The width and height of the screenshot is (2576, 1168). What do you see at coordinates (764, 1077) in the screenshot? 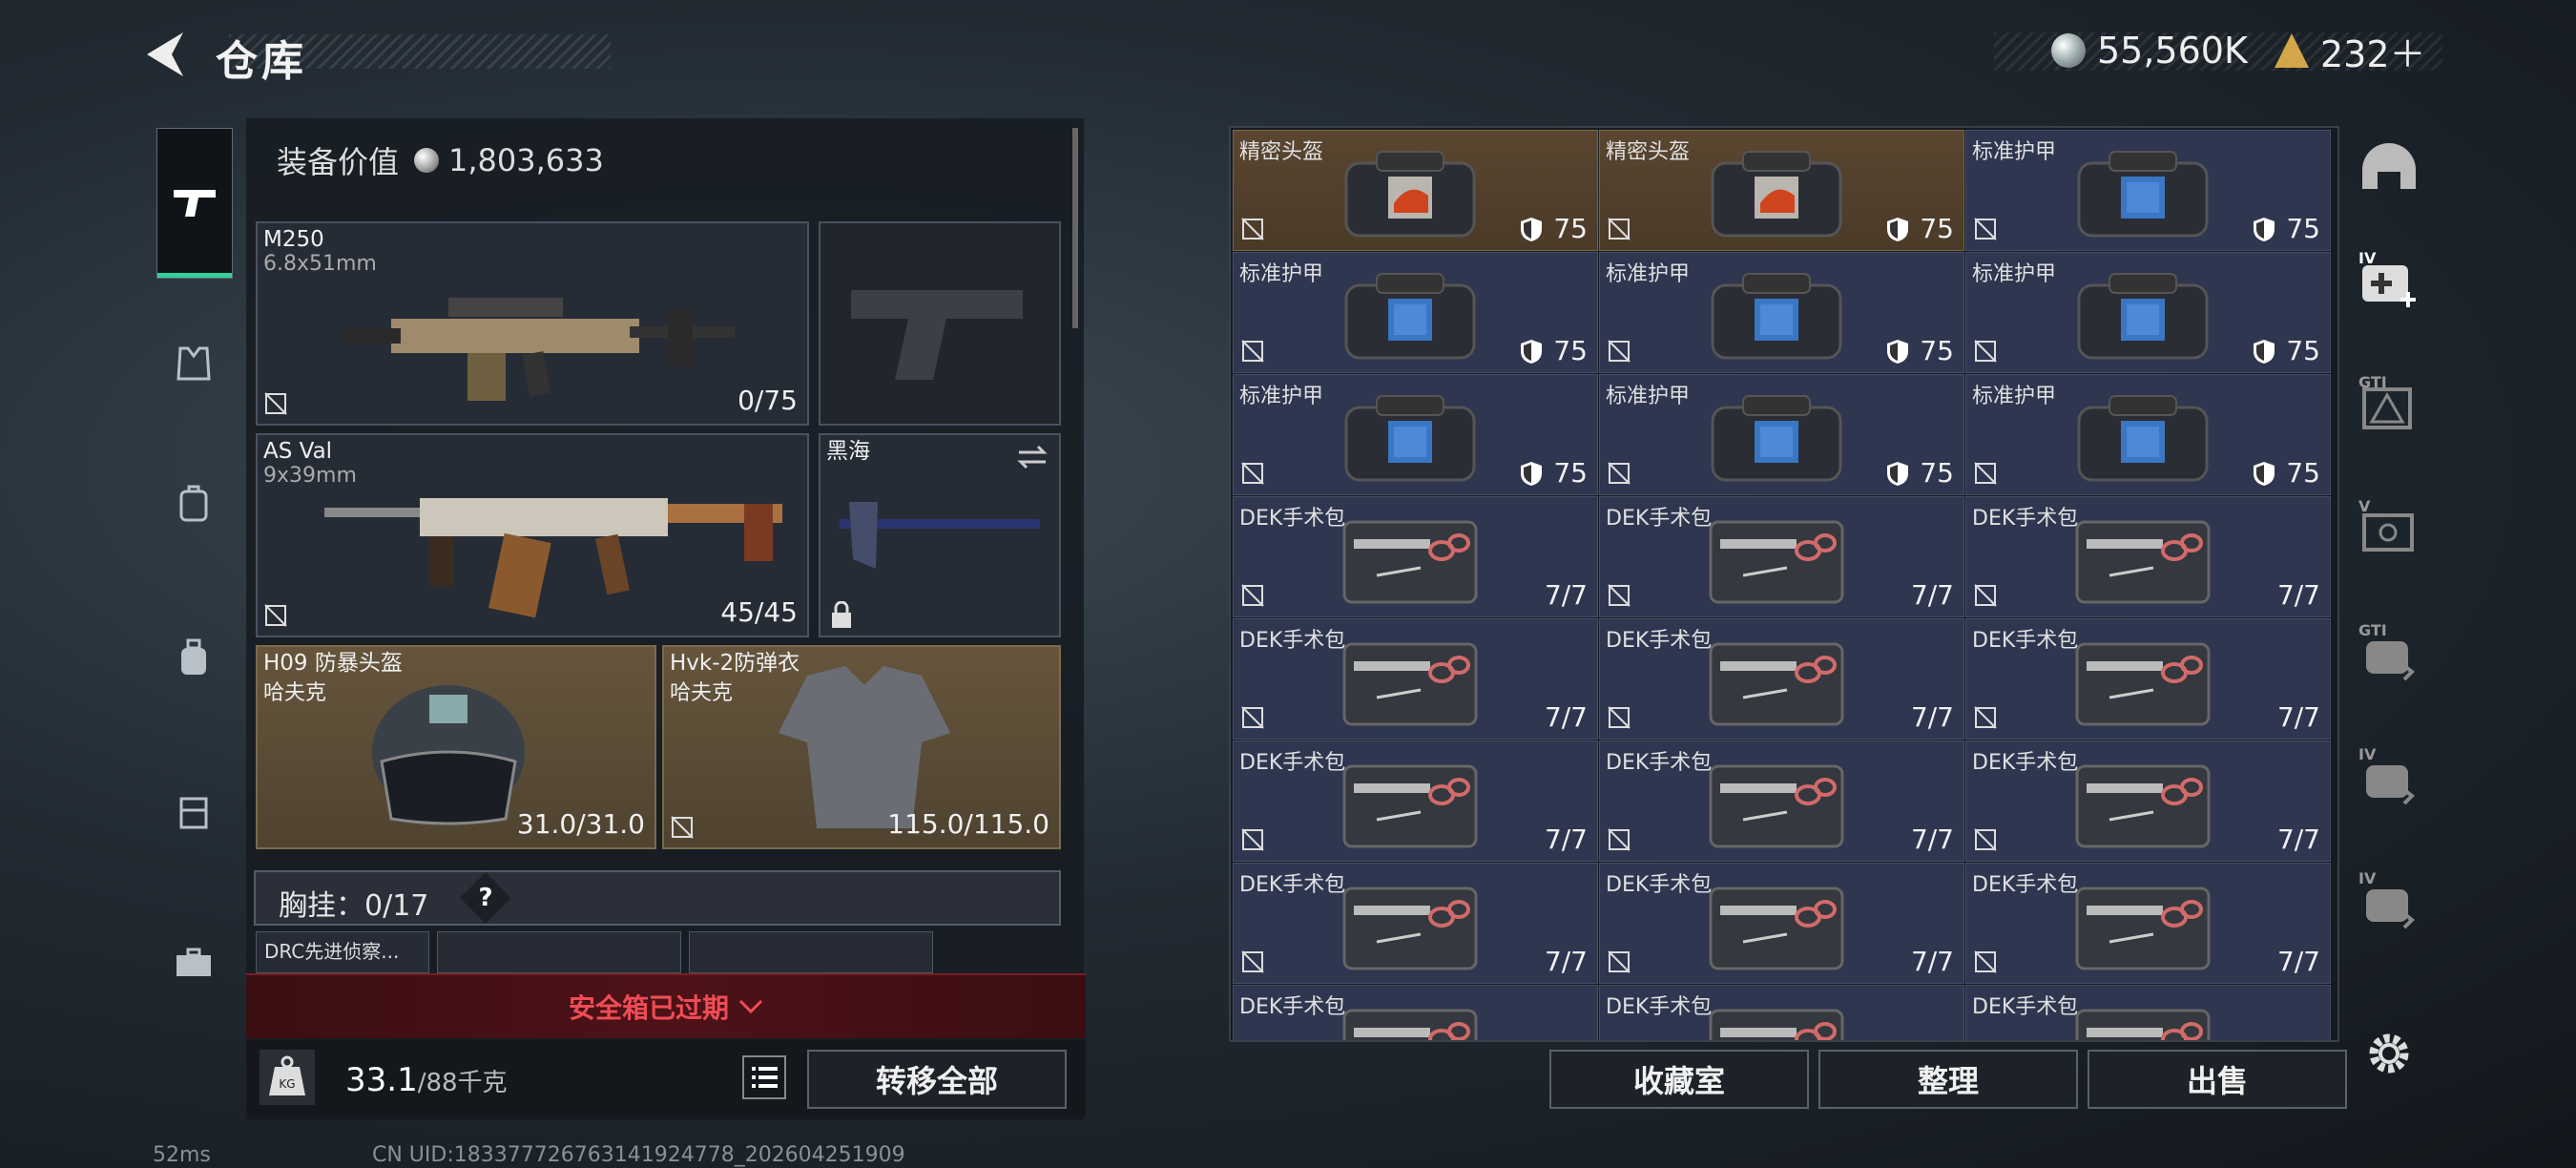
I see `list-icon` at bounding box center [764, 1077].